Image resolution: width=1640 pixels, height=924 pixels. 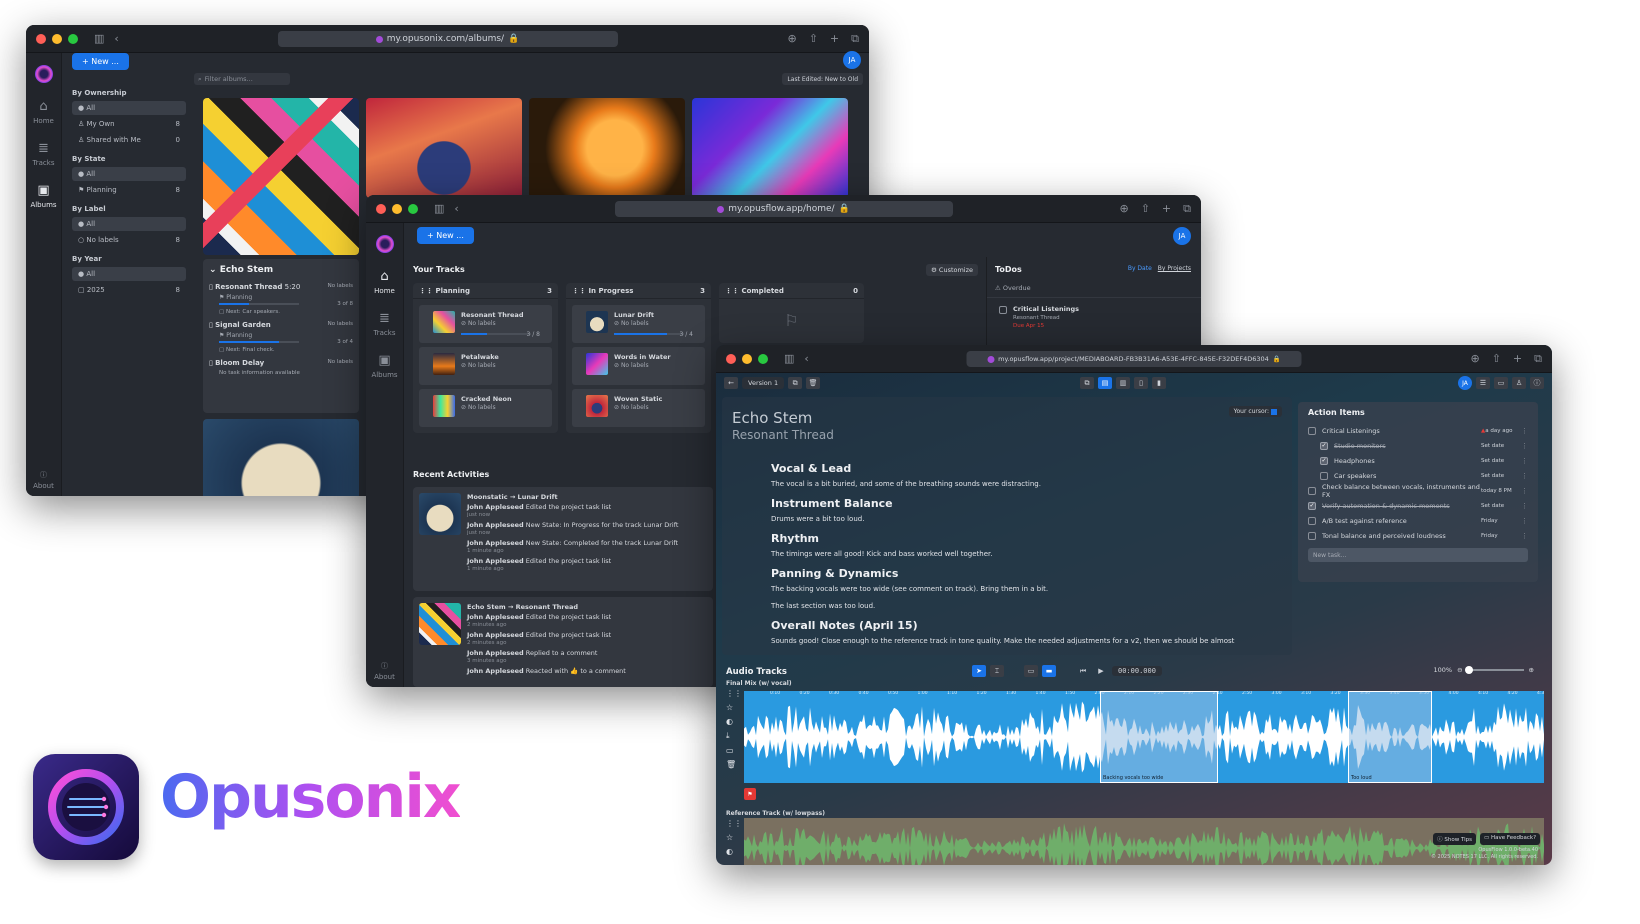 What do you see at coordinates (813, 383) in the screenshot?
I see `delete-icon: 🗑` at bounding box center [813, 383].